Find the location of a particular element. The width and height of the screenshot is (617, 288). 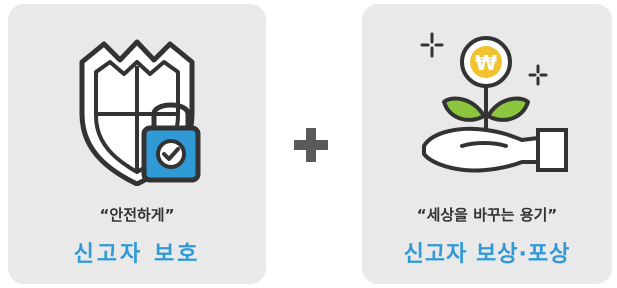

plus-icon is located at coordinates (311, 145).